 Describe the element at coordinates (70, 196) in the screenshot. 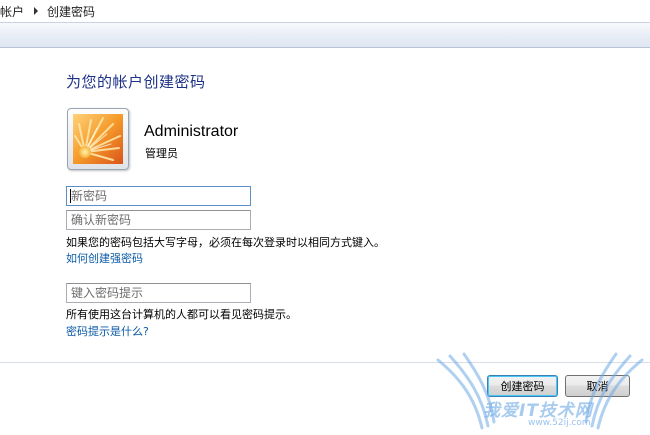

I see `text-caret` at that location.